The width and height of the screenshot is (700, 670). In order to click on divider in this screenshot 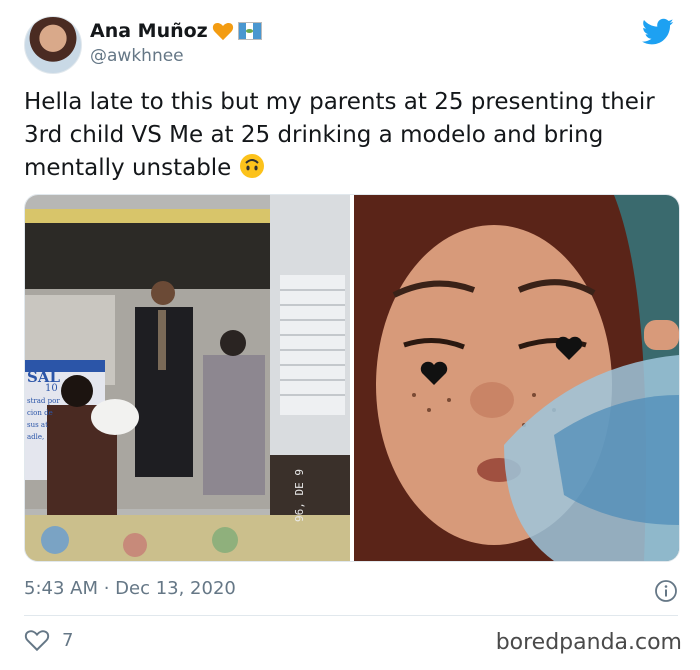, I will do `click(351, 615)`.